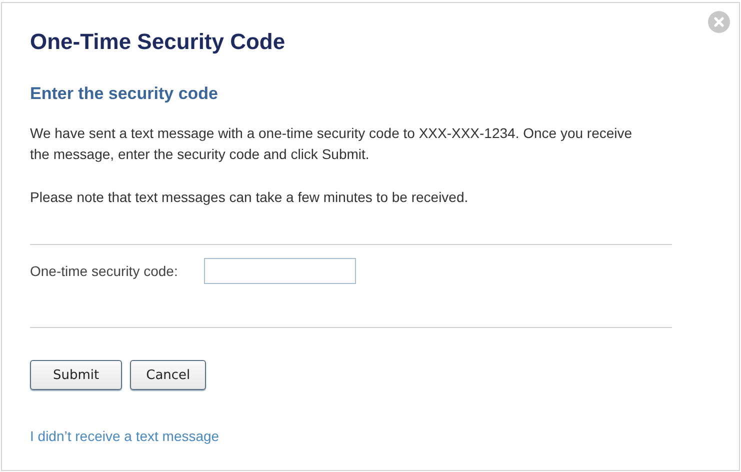 Image resolution: width=741 pixels, height=472 pixels. What do you see at coordinates (125, 94) in the screenshot?
I see `section-heading: Enter the security code` at bounding box center [125, 94].